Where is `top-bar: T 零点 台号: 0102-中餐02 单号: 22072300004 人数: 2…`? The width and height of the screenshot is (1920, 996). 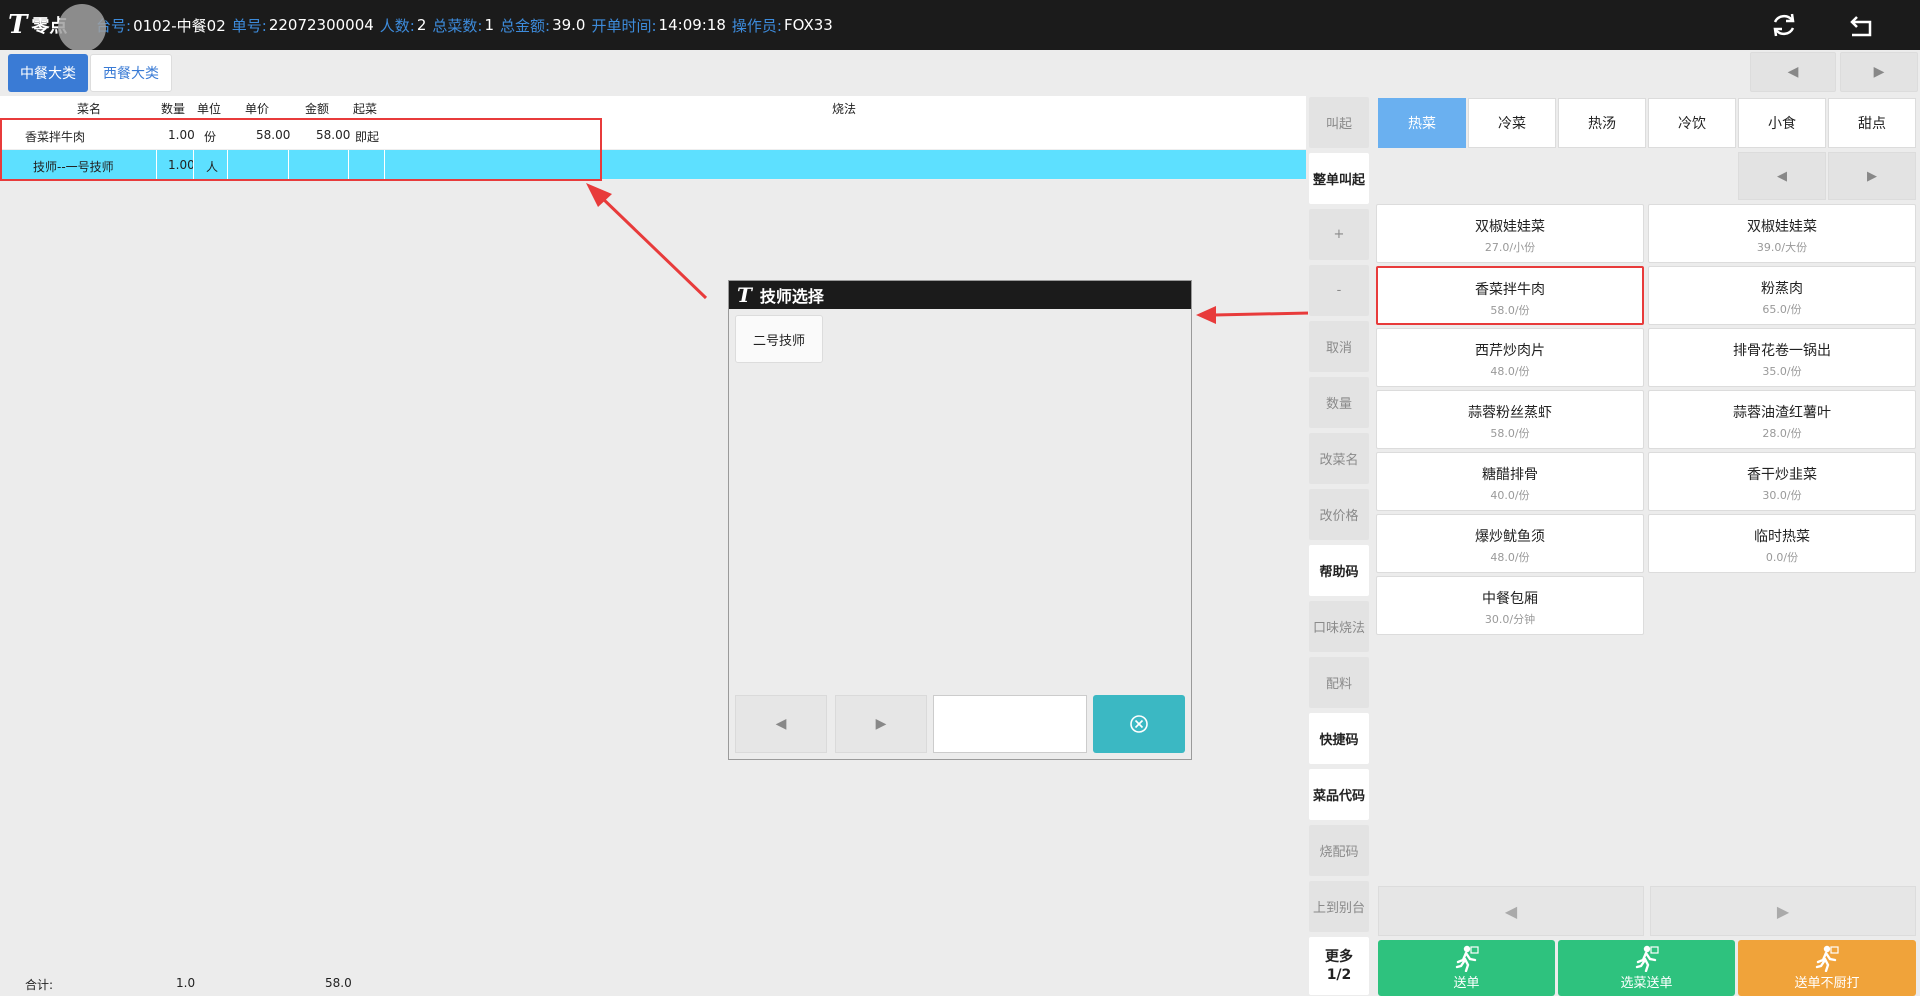
top-bar: T 零点 台号: 0102-中餐02 单号: 22072300004 人数: 2… is located at coordinates (960, 26).